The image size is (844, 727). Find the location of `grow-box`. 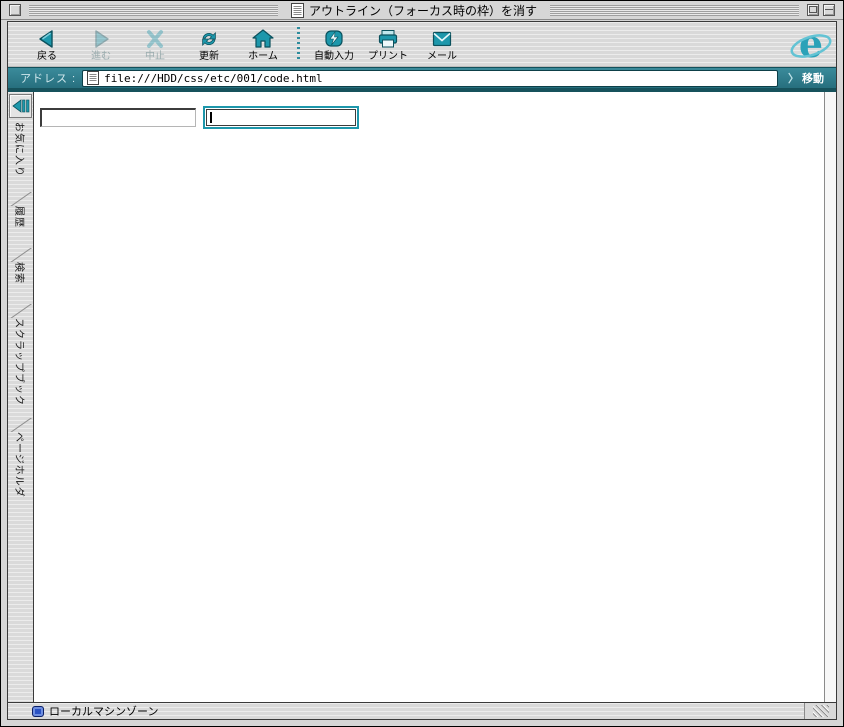

grow-box is located at coordinates (820, 711).